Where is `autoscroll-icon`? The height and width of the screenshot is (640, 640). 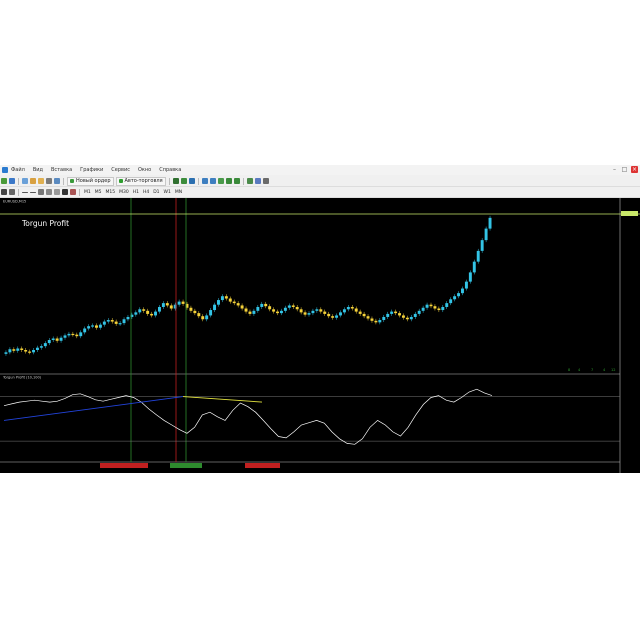 autoscroll-icon is located at coordinates (236, 181).